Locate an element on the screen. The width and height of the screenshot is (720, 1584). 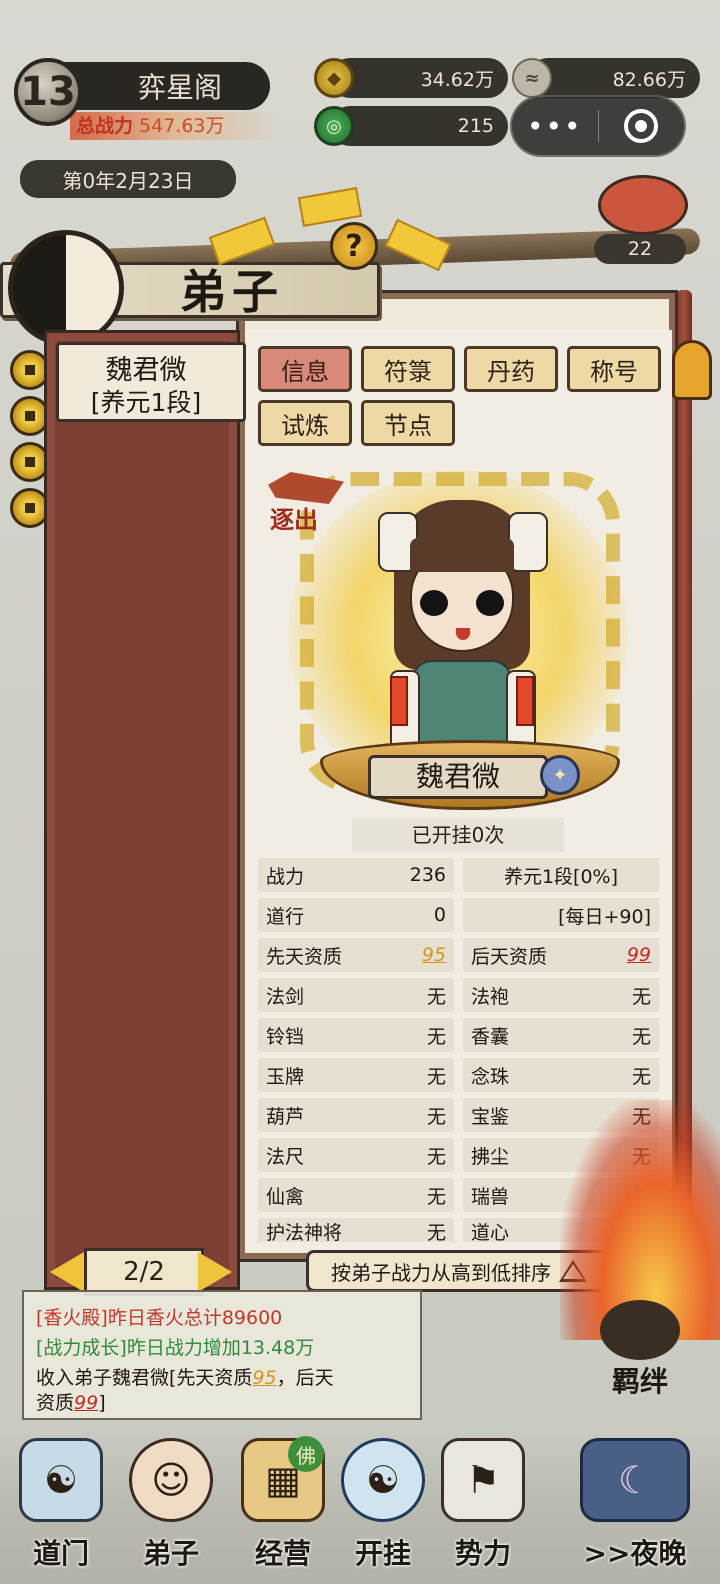
page-indicator: 2/2 is located at coordinates (144, 1272).